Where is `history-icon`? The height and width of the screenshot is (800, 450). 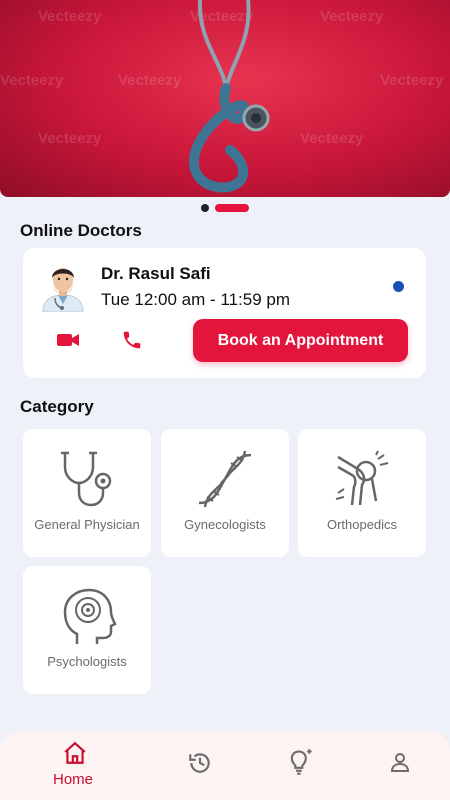
history-icon is located at coordinates (199, 763).